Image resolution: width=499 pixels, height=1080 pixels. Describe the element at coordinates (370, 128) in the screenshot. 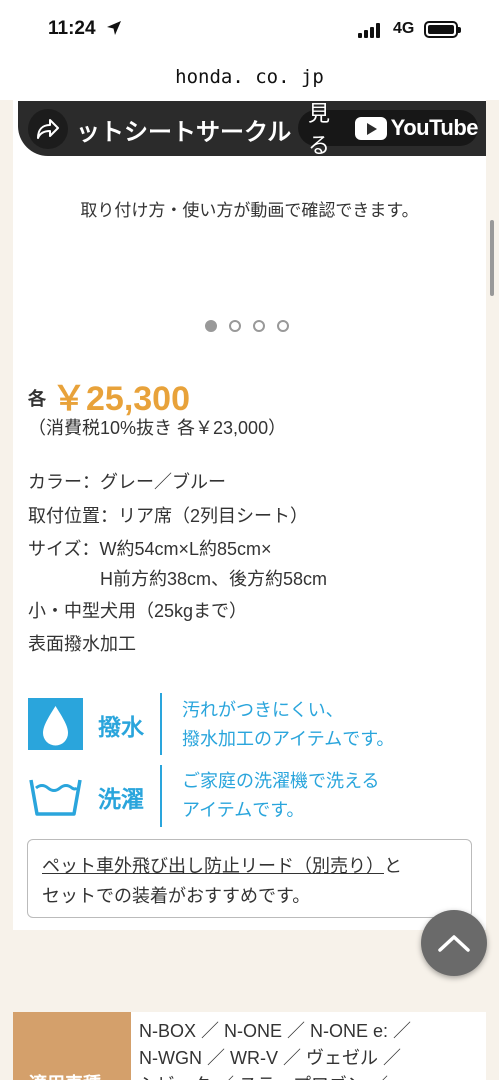

I see `youtube-play-icon` at that location.